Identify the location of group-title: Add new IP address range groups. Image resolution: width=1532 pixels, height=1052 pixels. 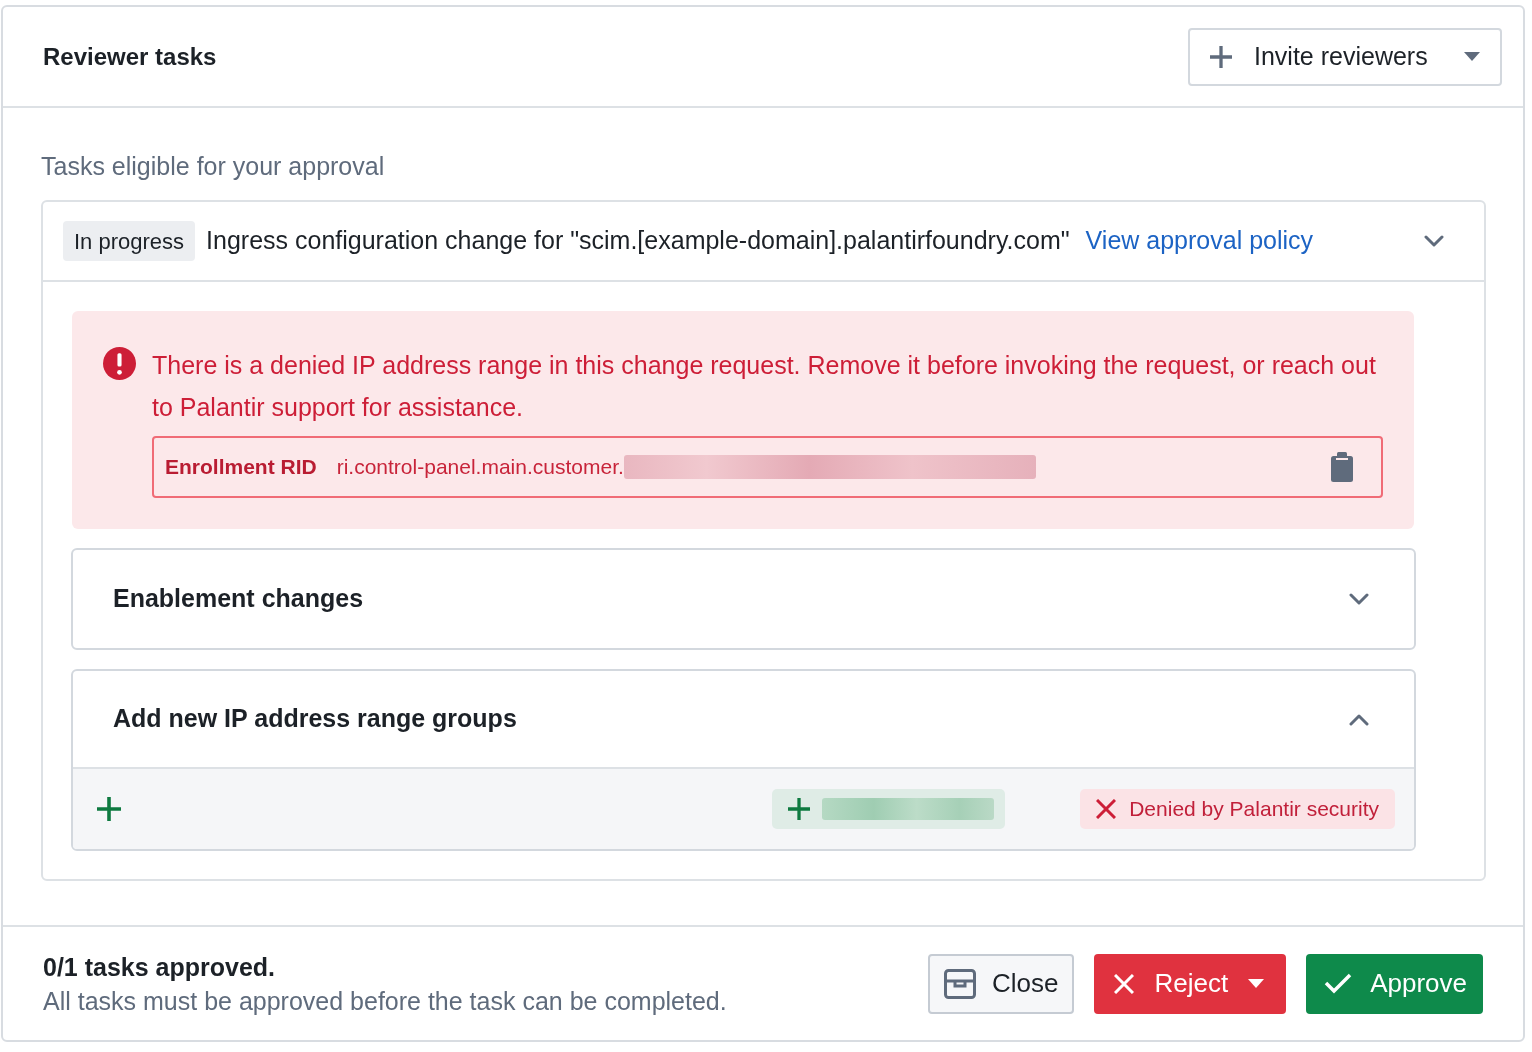
(315, 719).